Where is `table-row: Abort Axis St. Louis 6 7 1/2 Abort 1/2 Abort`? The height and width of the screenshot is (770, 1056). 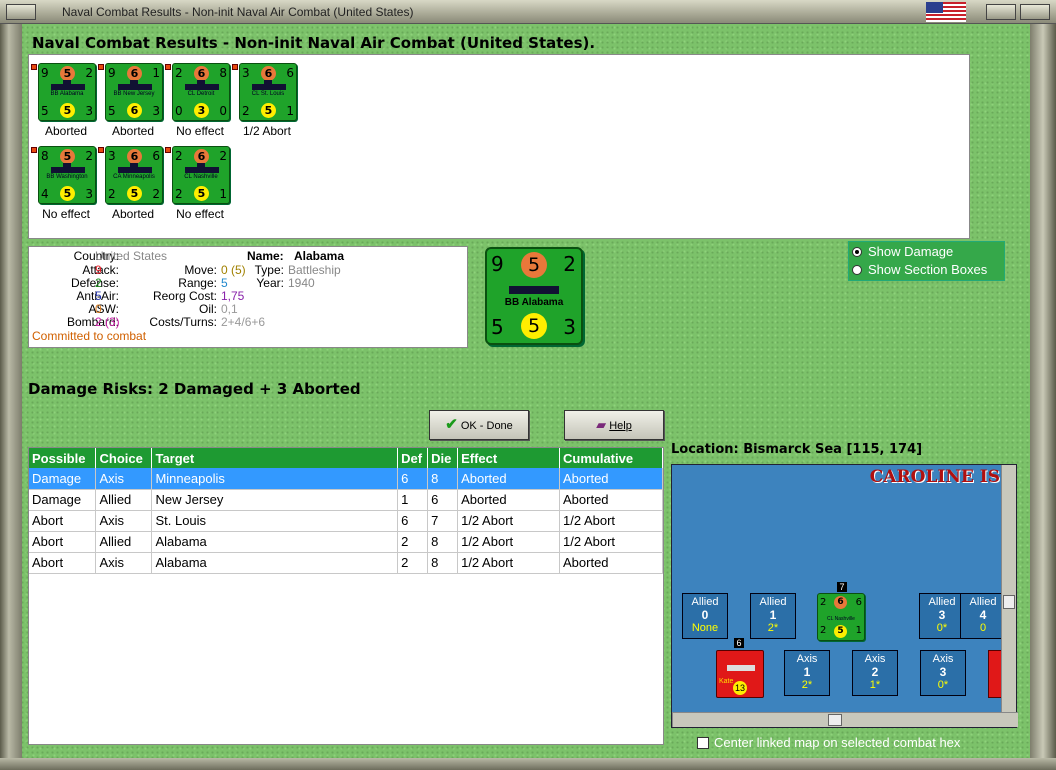
table-row: Abort Axis St. Louis 6 7 1/2 Abort 1/2 Abort is located at coordinates (346, 521).